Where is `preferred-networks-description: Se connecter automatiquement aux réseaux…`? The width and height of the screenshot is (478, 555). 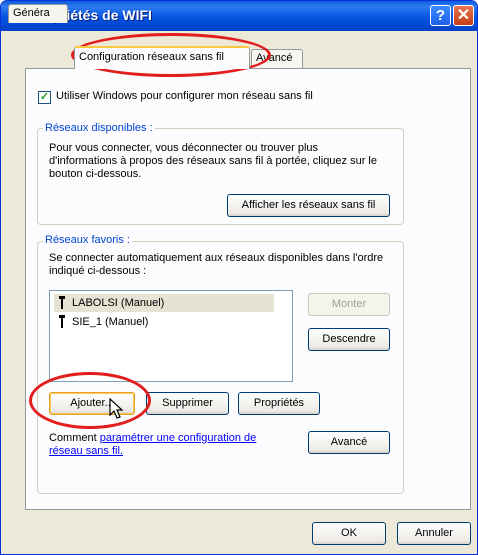
preferred-networks-description: Se connecter automatiquement aux réseaux… is located at coordinates (216, 264).